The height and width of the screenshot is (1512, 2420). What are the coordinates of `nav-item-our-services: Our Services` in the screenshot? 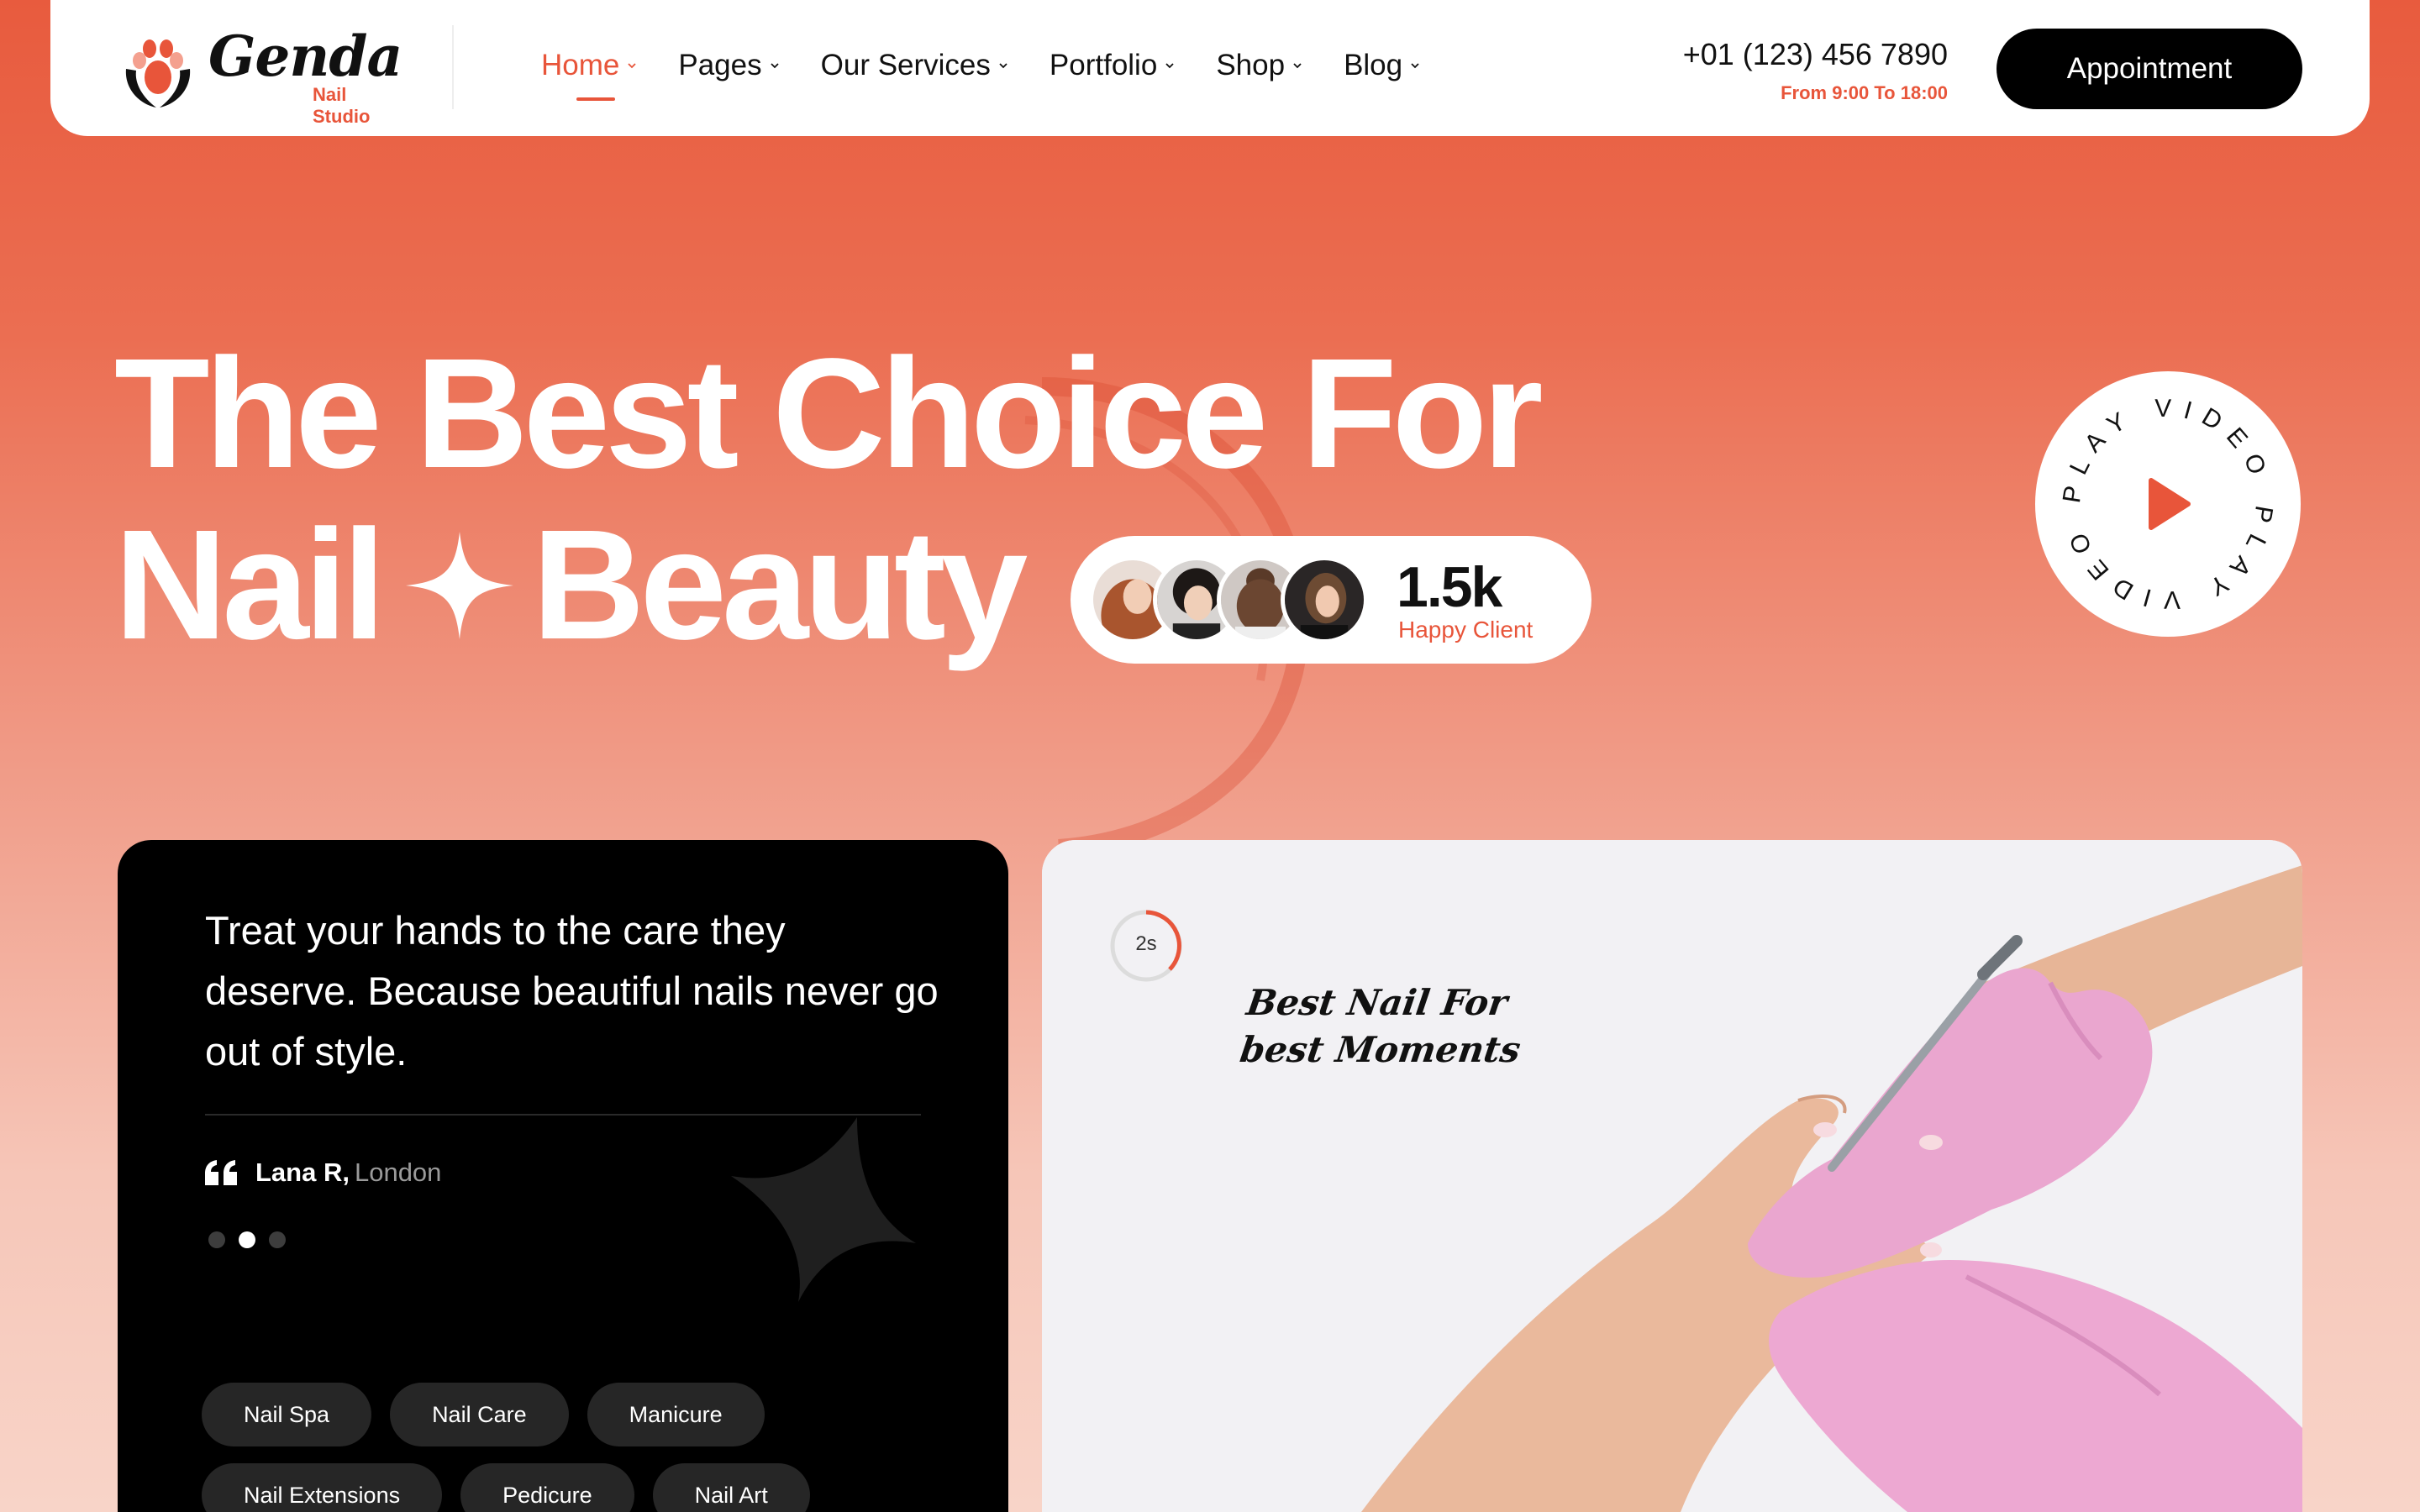 It's located at (915, 65).